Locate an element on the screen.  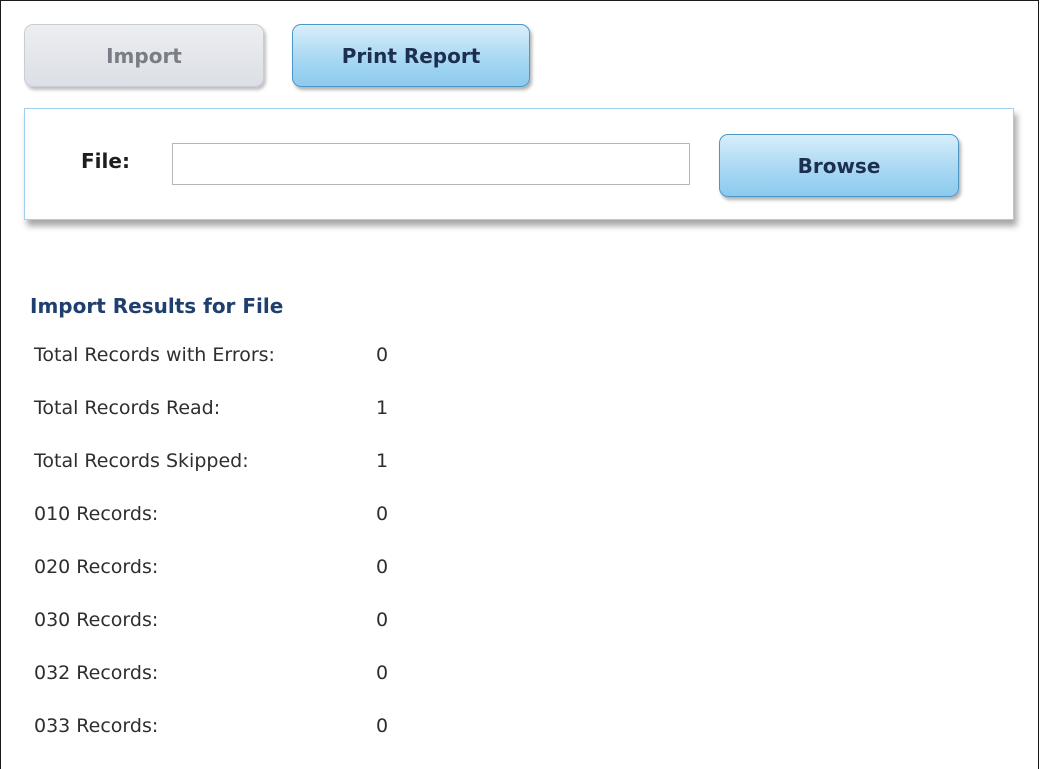
results-row-label: 033 Records: is located at coordinates (96, 726).